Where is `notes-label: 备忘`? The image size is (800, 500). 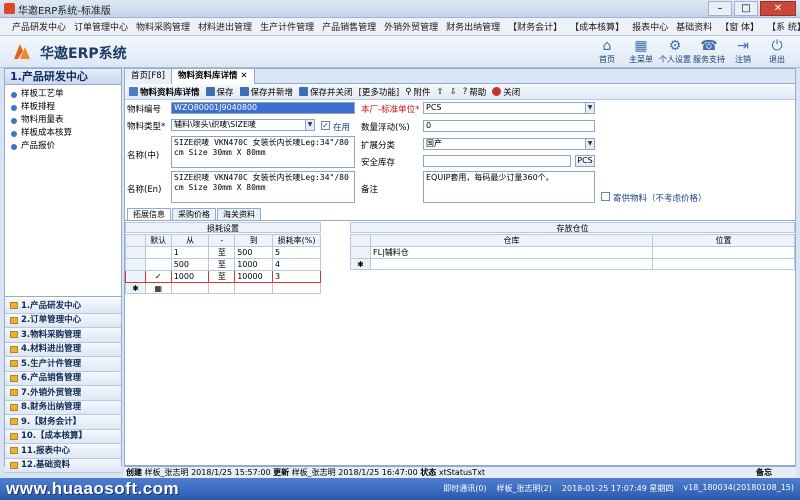
notes-label: 备忘 is located at coordinates (764, 472).